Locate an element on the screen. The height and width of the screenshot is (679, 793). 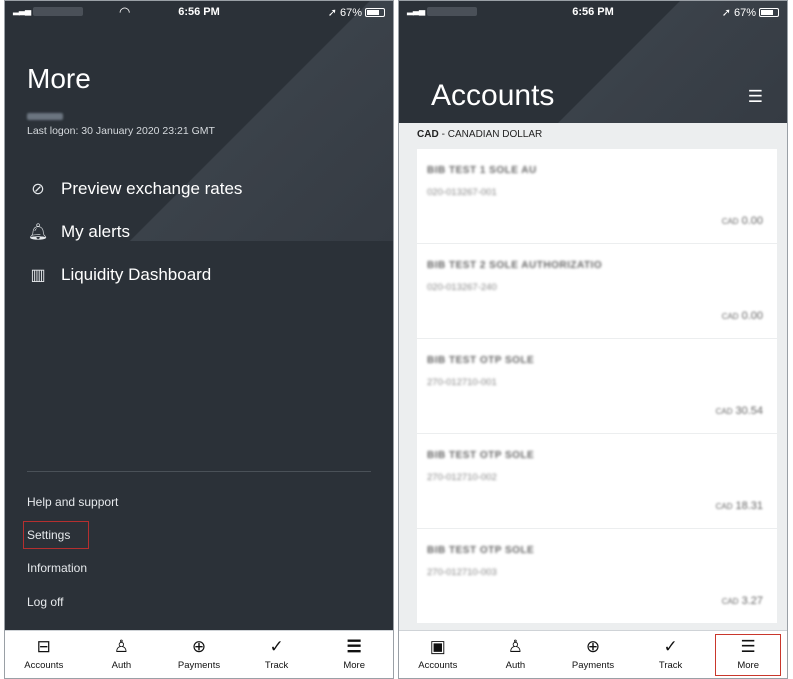
account-name: BIB TEST 1 SOLE AU is located at coordinates (482, 170).